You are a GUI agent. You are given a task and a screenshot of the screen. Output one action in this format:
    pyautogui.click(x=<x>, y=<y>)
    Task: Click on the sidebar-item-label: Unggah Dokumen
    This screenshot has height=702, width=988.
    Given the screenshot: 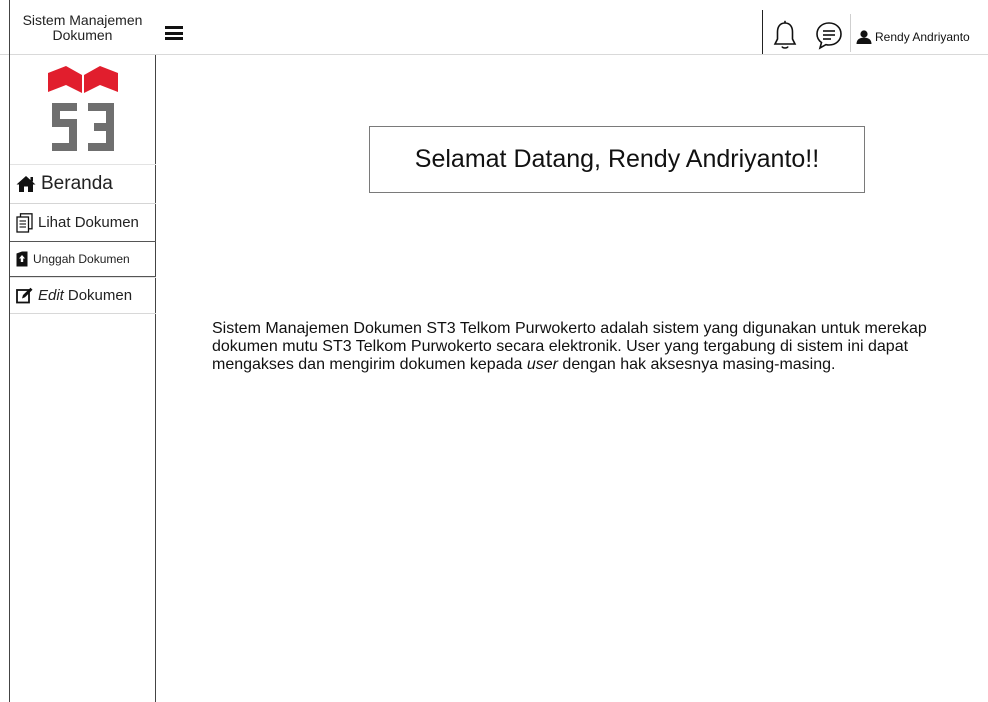 What is the action you would take?
    pyautogui.click(x=81, y=259)
    